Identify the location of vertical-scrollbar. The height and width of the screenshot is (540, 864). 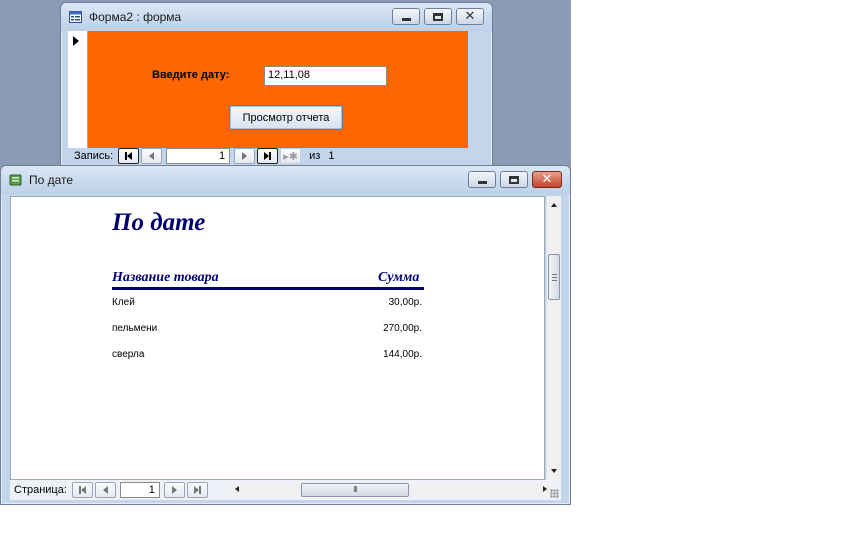
(553, 338).